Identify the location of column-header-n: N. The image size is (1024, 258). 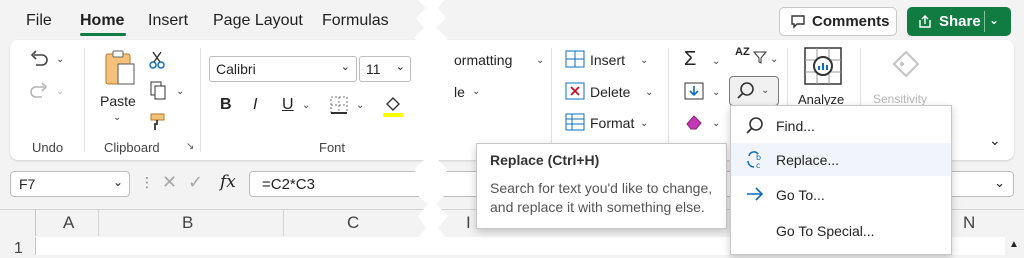
(969, 223).